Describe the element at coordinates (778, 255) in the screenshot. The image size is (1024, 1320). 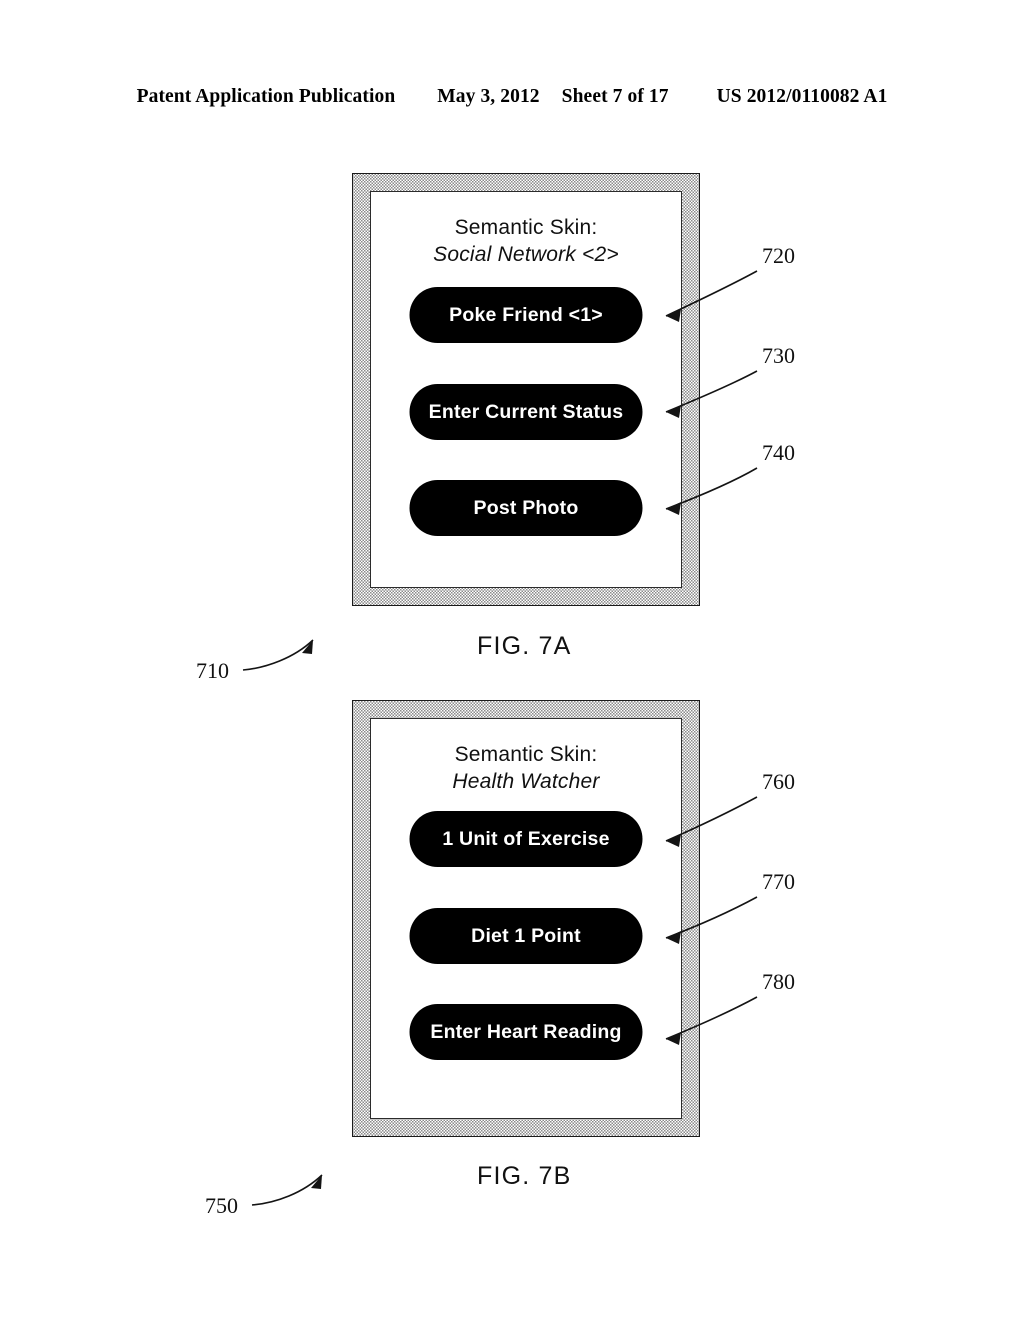
I see `reference-numeral-720: 720` at that location.